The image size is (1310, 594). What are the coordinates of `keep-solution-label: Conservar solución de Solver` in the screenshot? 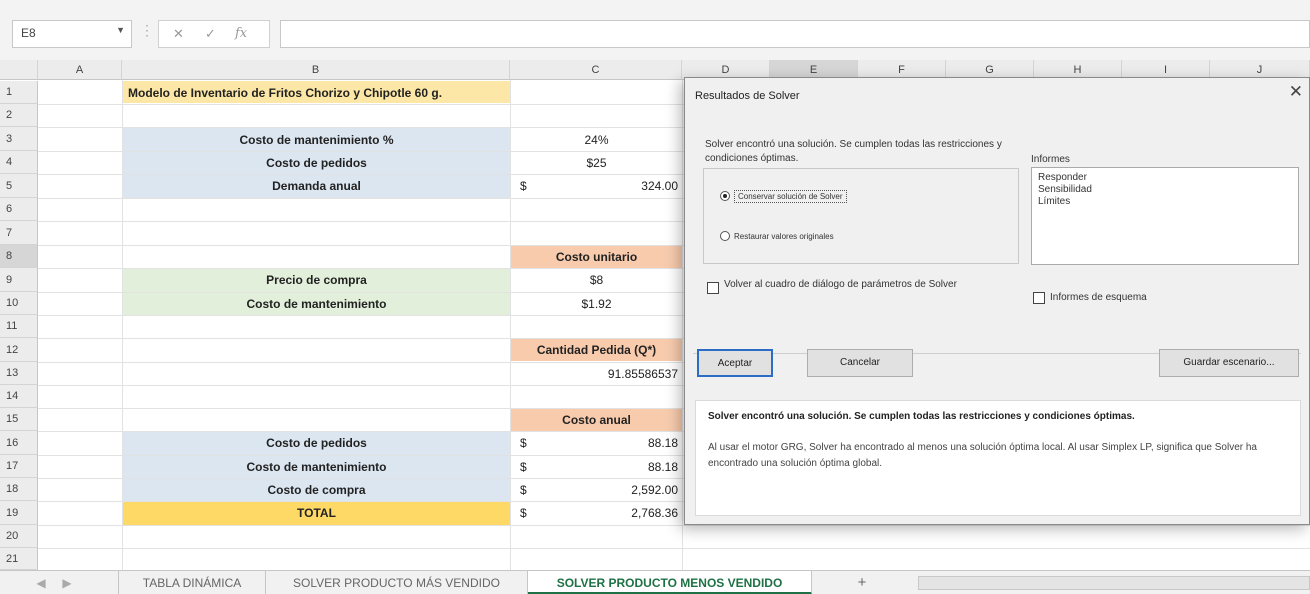 It's located at (790, 196).